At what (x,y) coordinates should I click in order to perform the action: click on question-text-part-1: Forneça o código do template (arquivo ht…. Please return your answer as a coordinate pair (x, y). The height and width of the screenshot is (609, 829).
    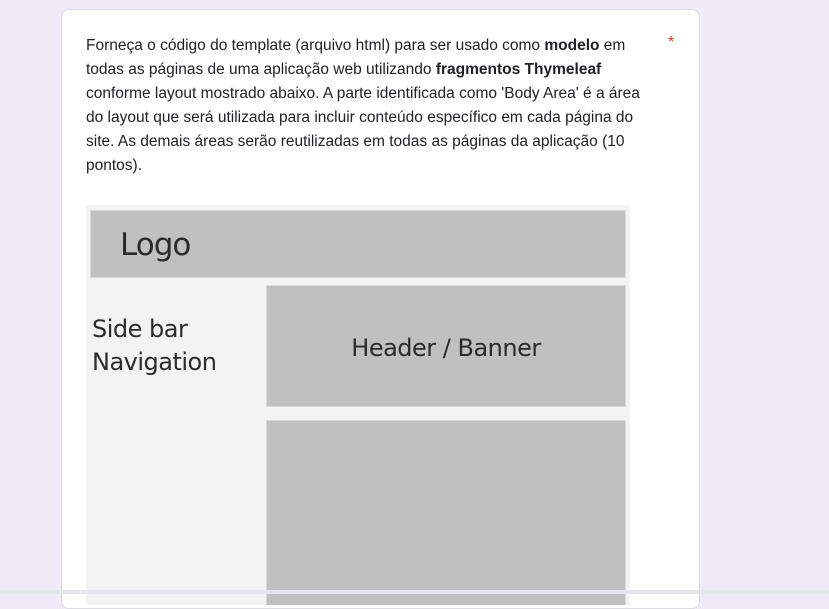
    Looking at the image, I should click on (315, 45).